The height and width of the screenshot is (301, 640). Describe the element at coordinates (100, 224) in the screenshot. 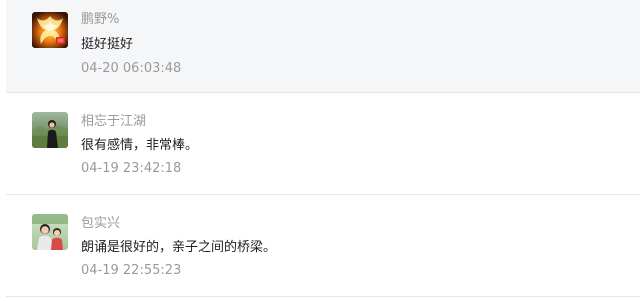

I see `comment-username: 包实兴` at that location.